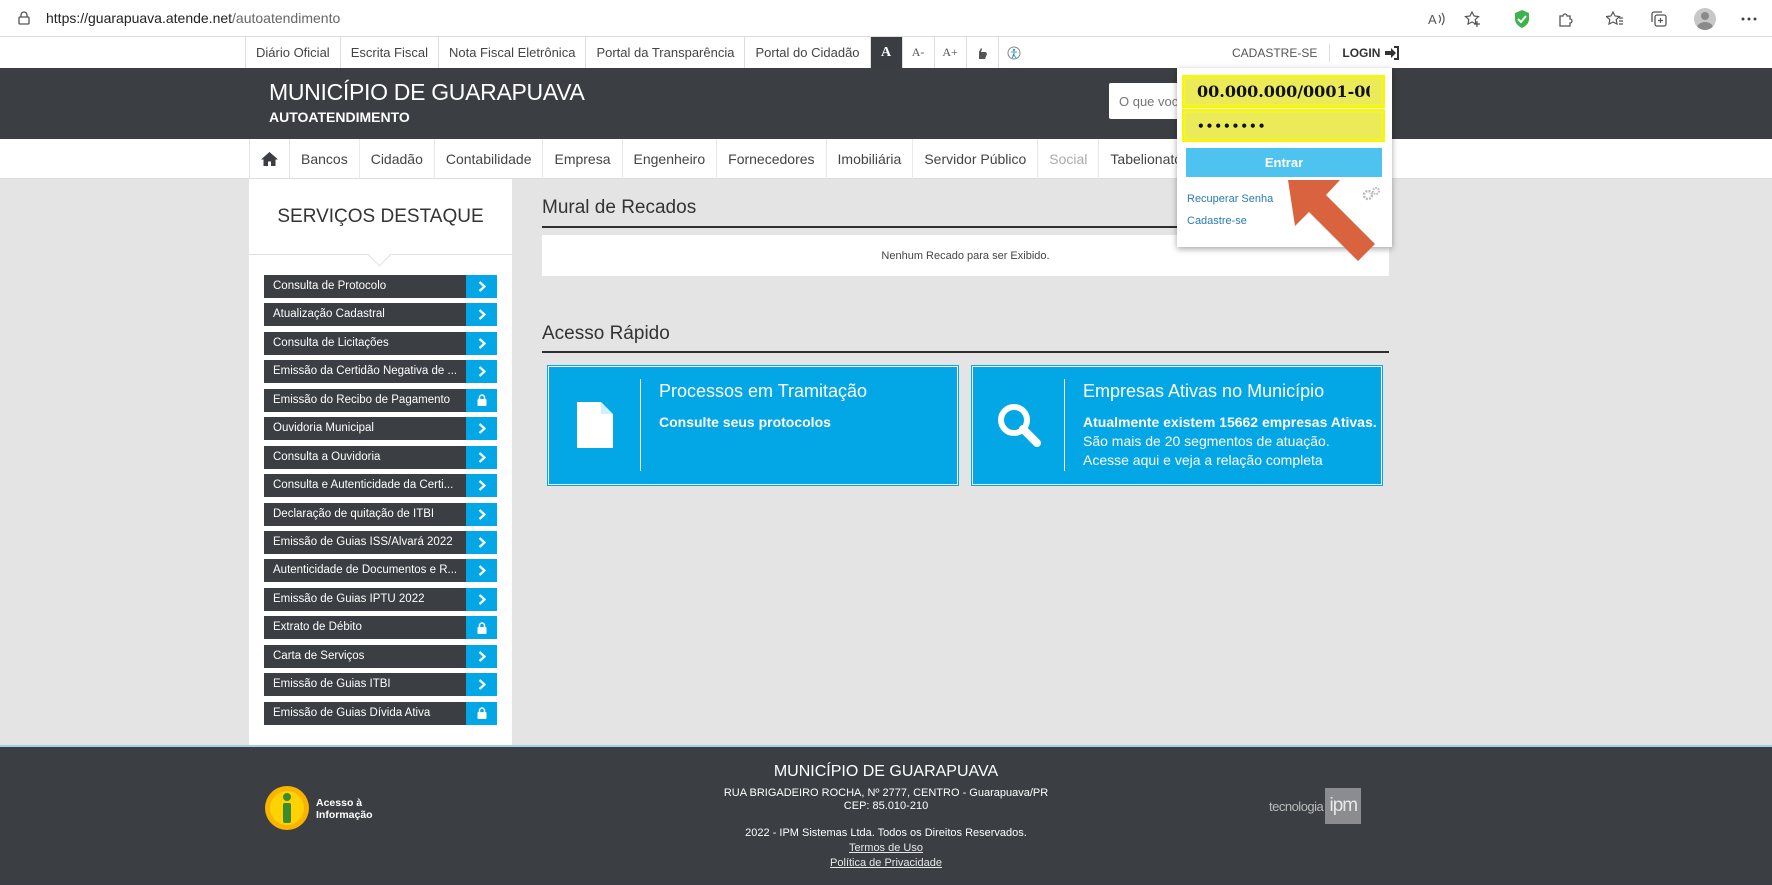 The width and height of the screenshot is (1772, 885). I want to click on card-title: Processos em Tramitação, so click(763, 391).